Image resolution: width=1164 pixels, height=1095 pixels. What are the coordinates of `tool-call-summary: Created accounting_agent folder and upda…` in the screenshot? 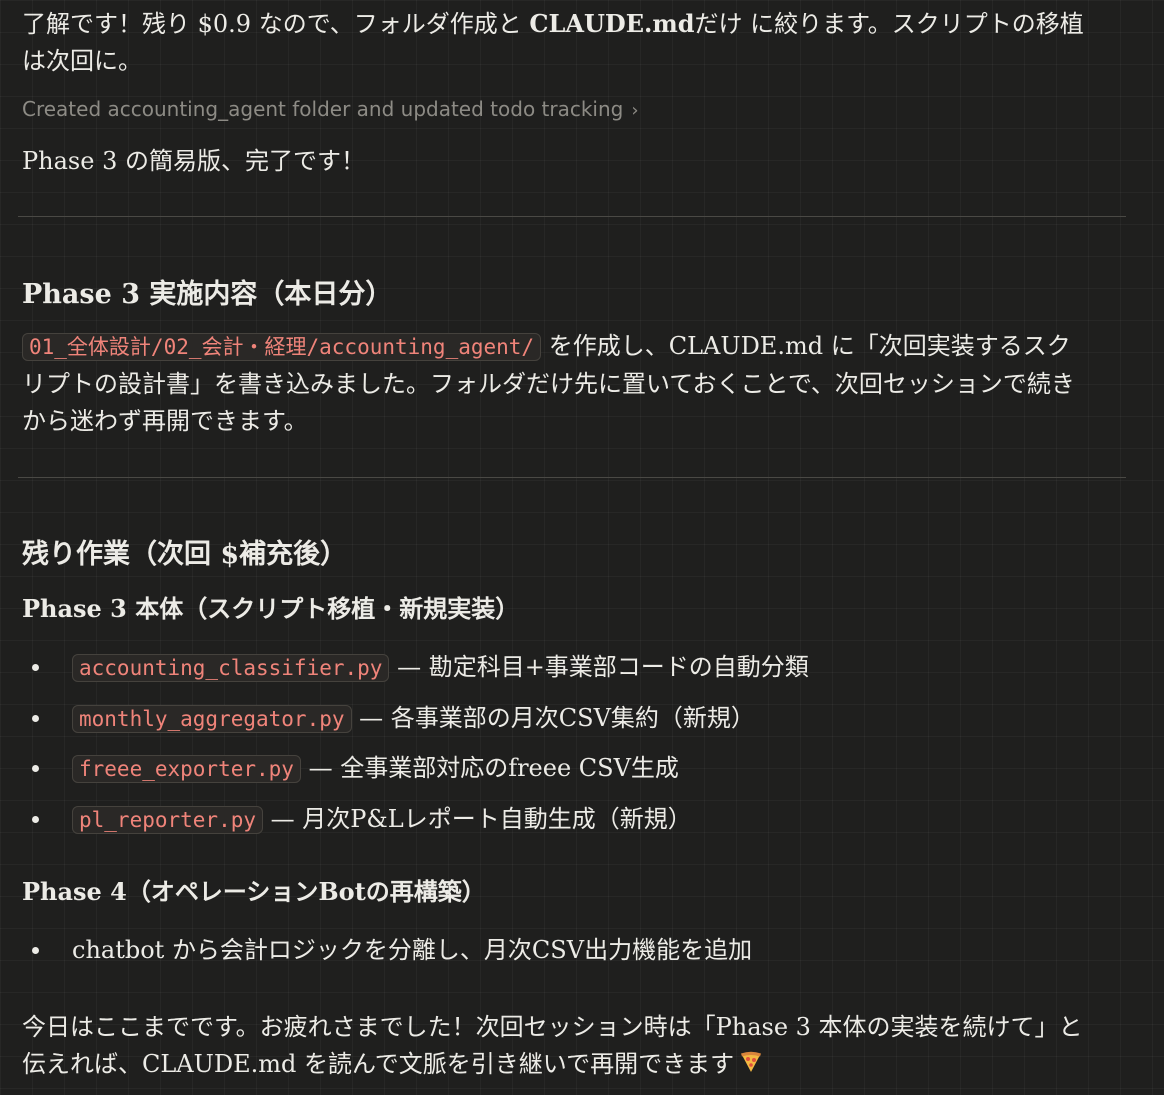 It's located at (330, 110).